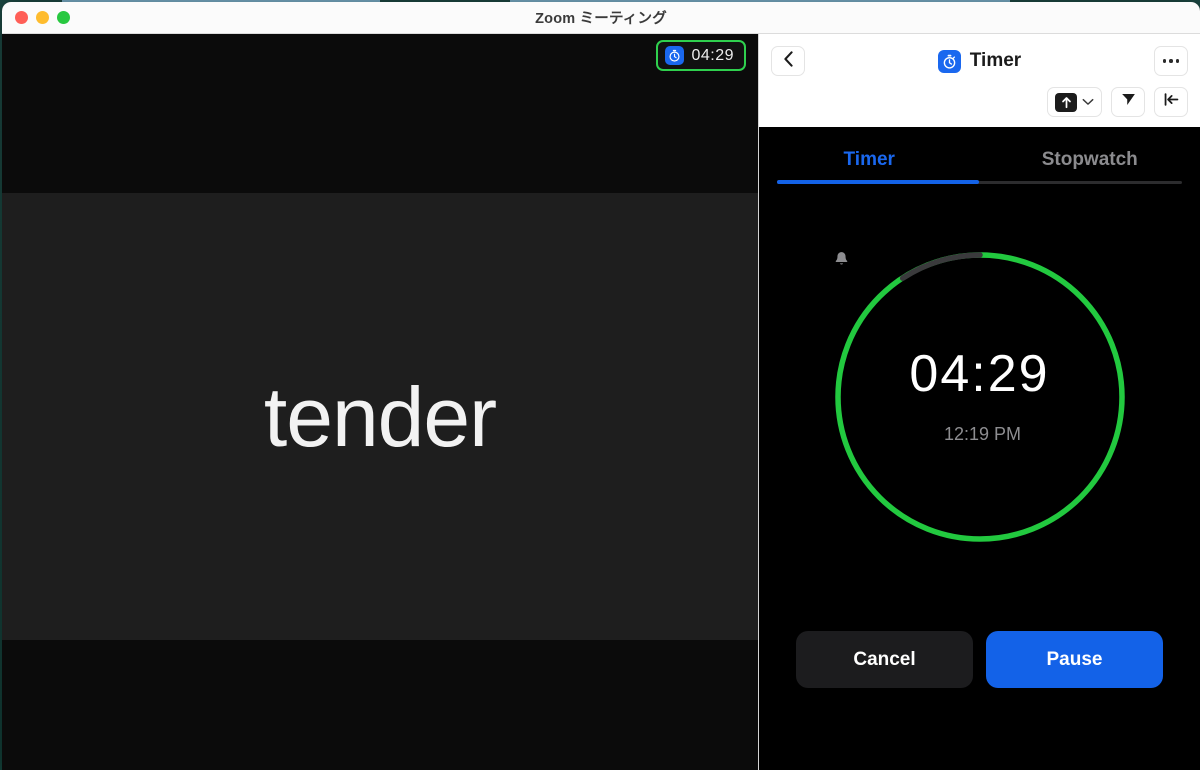  Describe the element at coordinates (884, 659) in the screenshot. I see `cancel-button: Cancel` at that location.